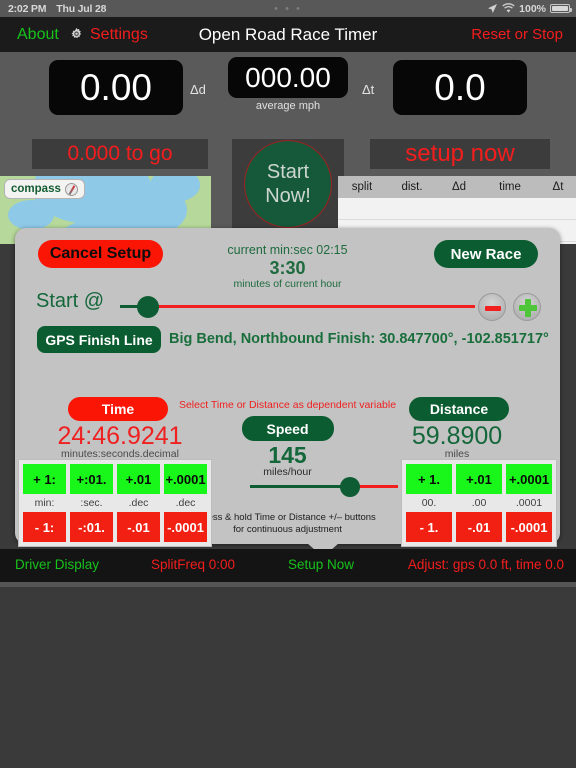  I want to click on distance-plus-hundredth-button: +.01, so click(479, 479).